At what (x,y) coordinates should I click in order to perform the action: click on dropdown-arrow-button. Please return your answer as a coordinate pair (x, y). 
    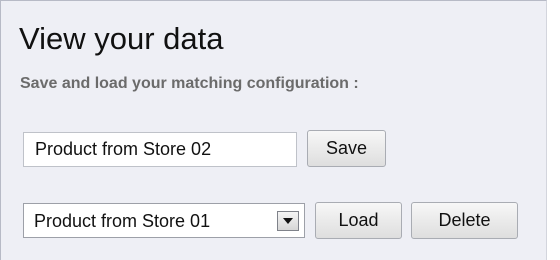
    Looking at the image, I should click on (288, 221).